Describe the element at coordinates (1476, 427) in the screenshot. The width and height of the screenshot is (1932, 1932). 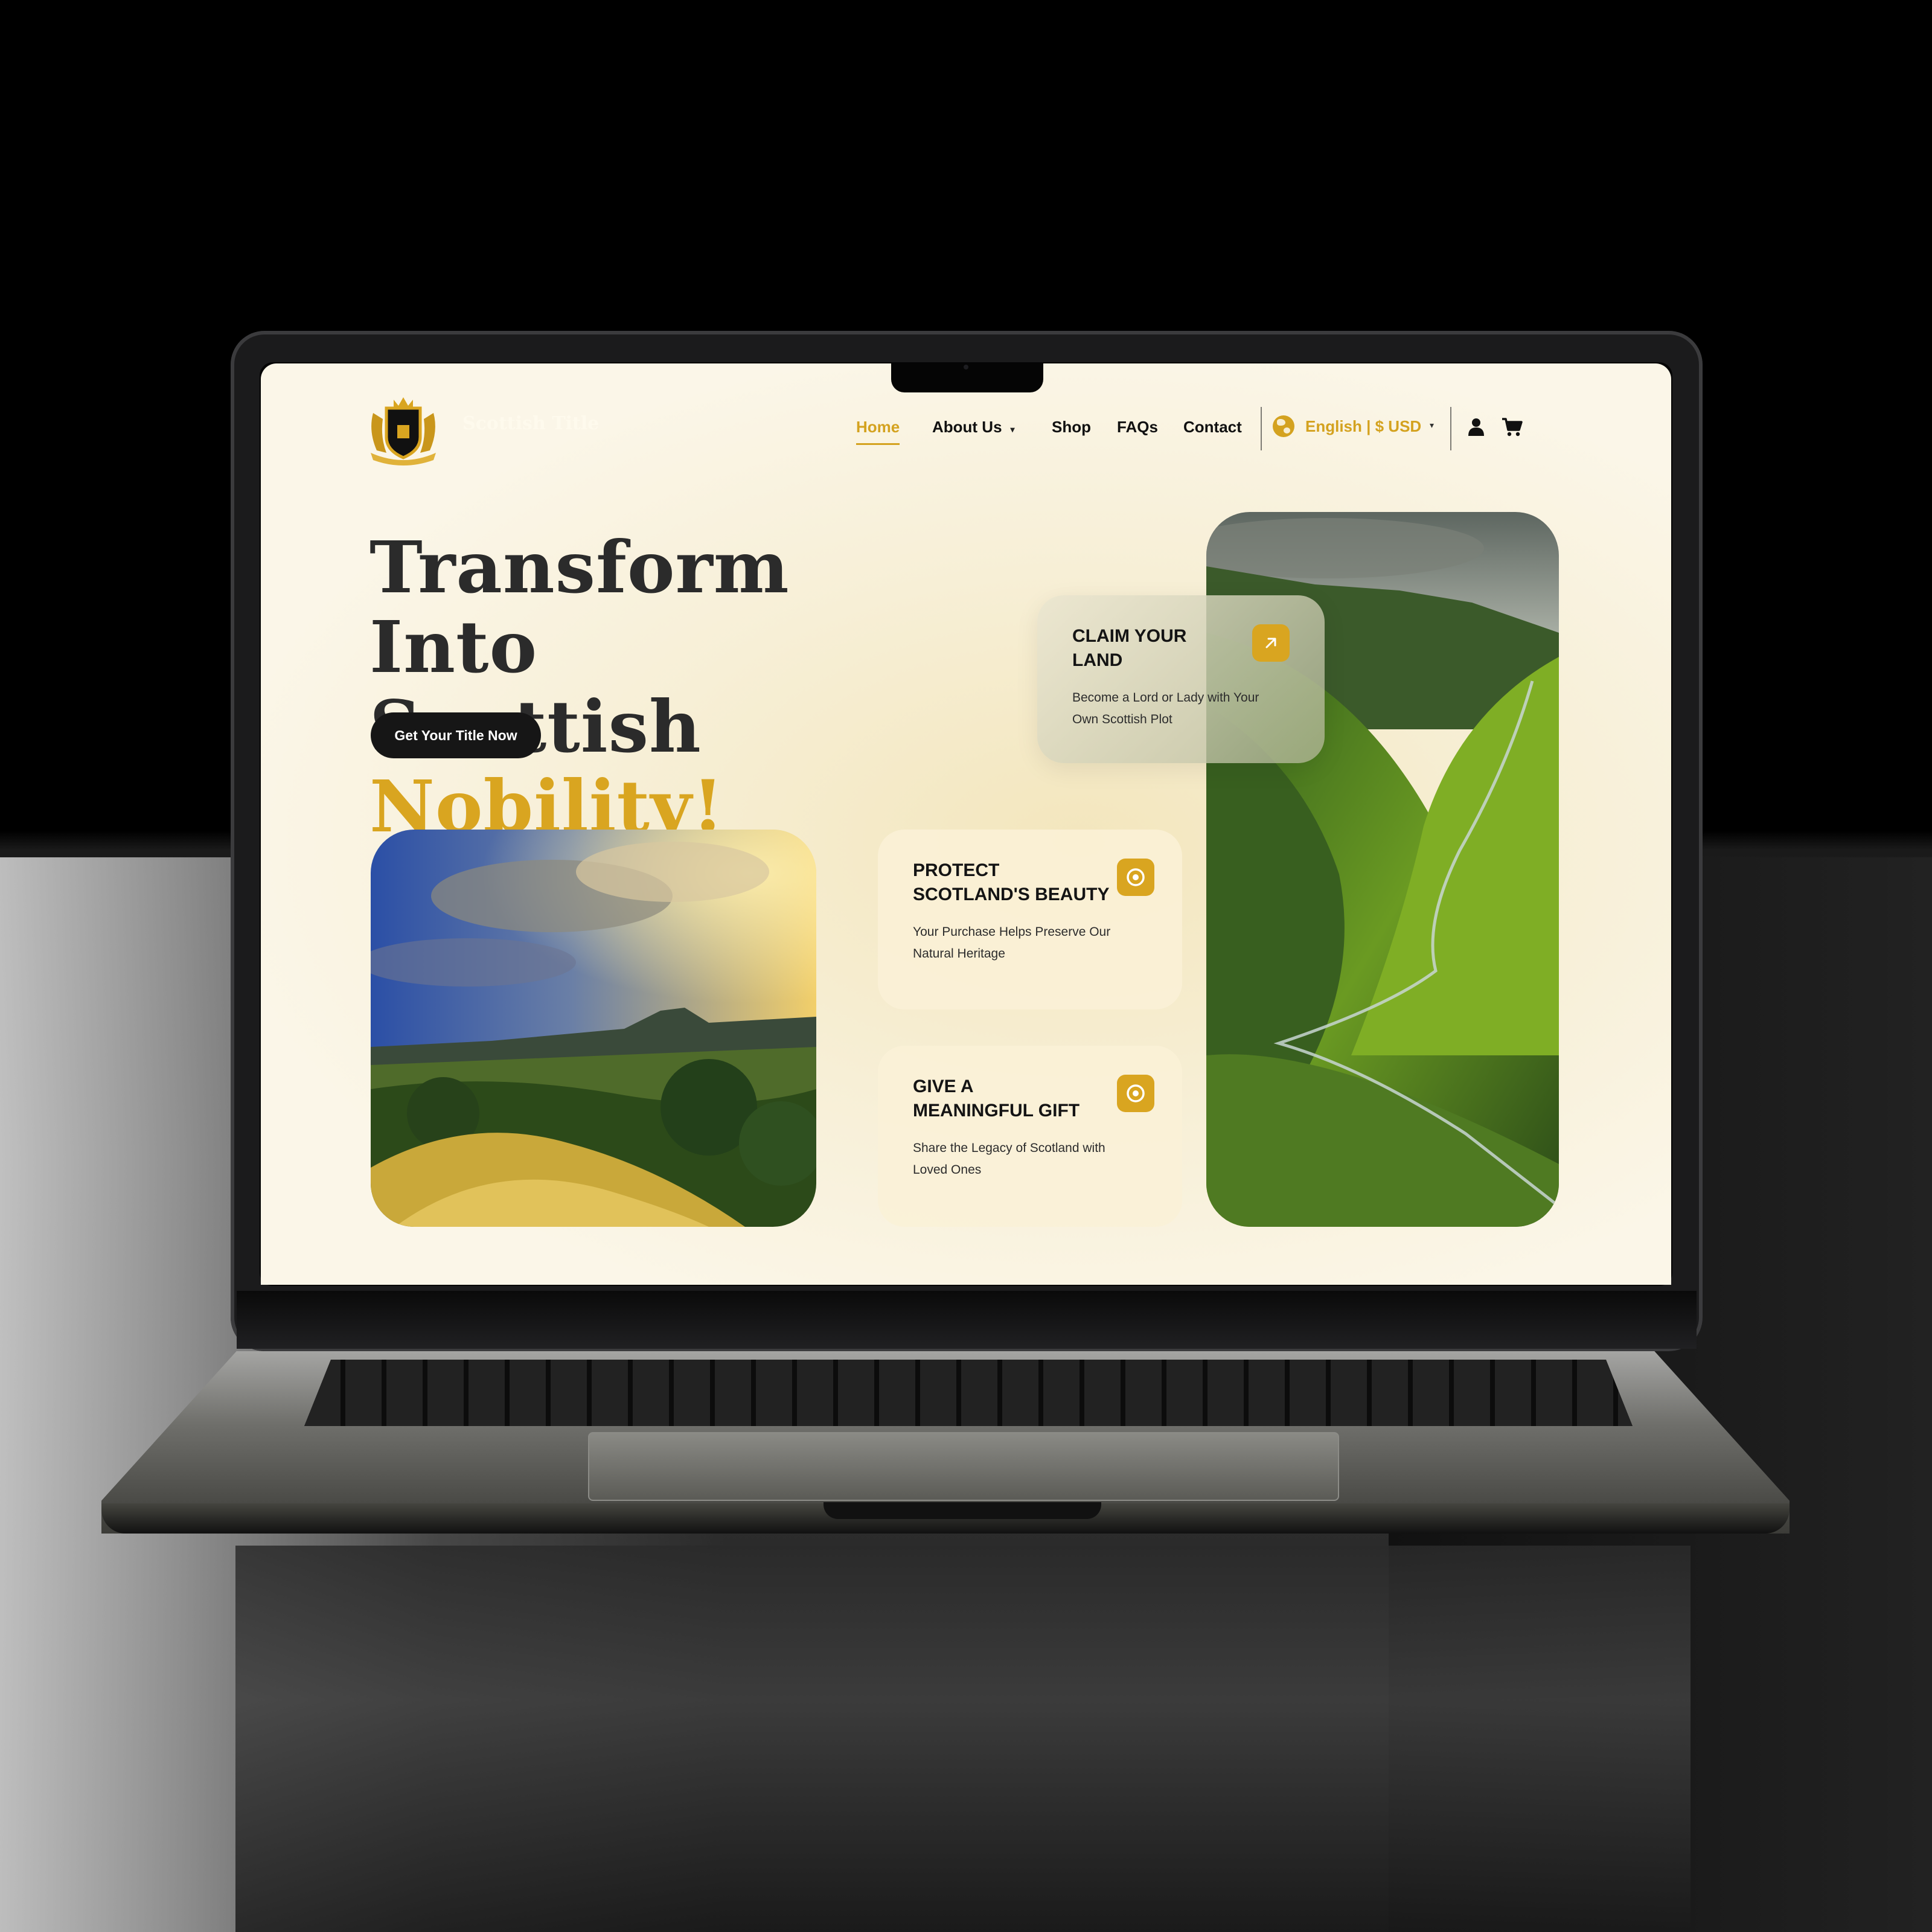
I see `user-icon` at that location.